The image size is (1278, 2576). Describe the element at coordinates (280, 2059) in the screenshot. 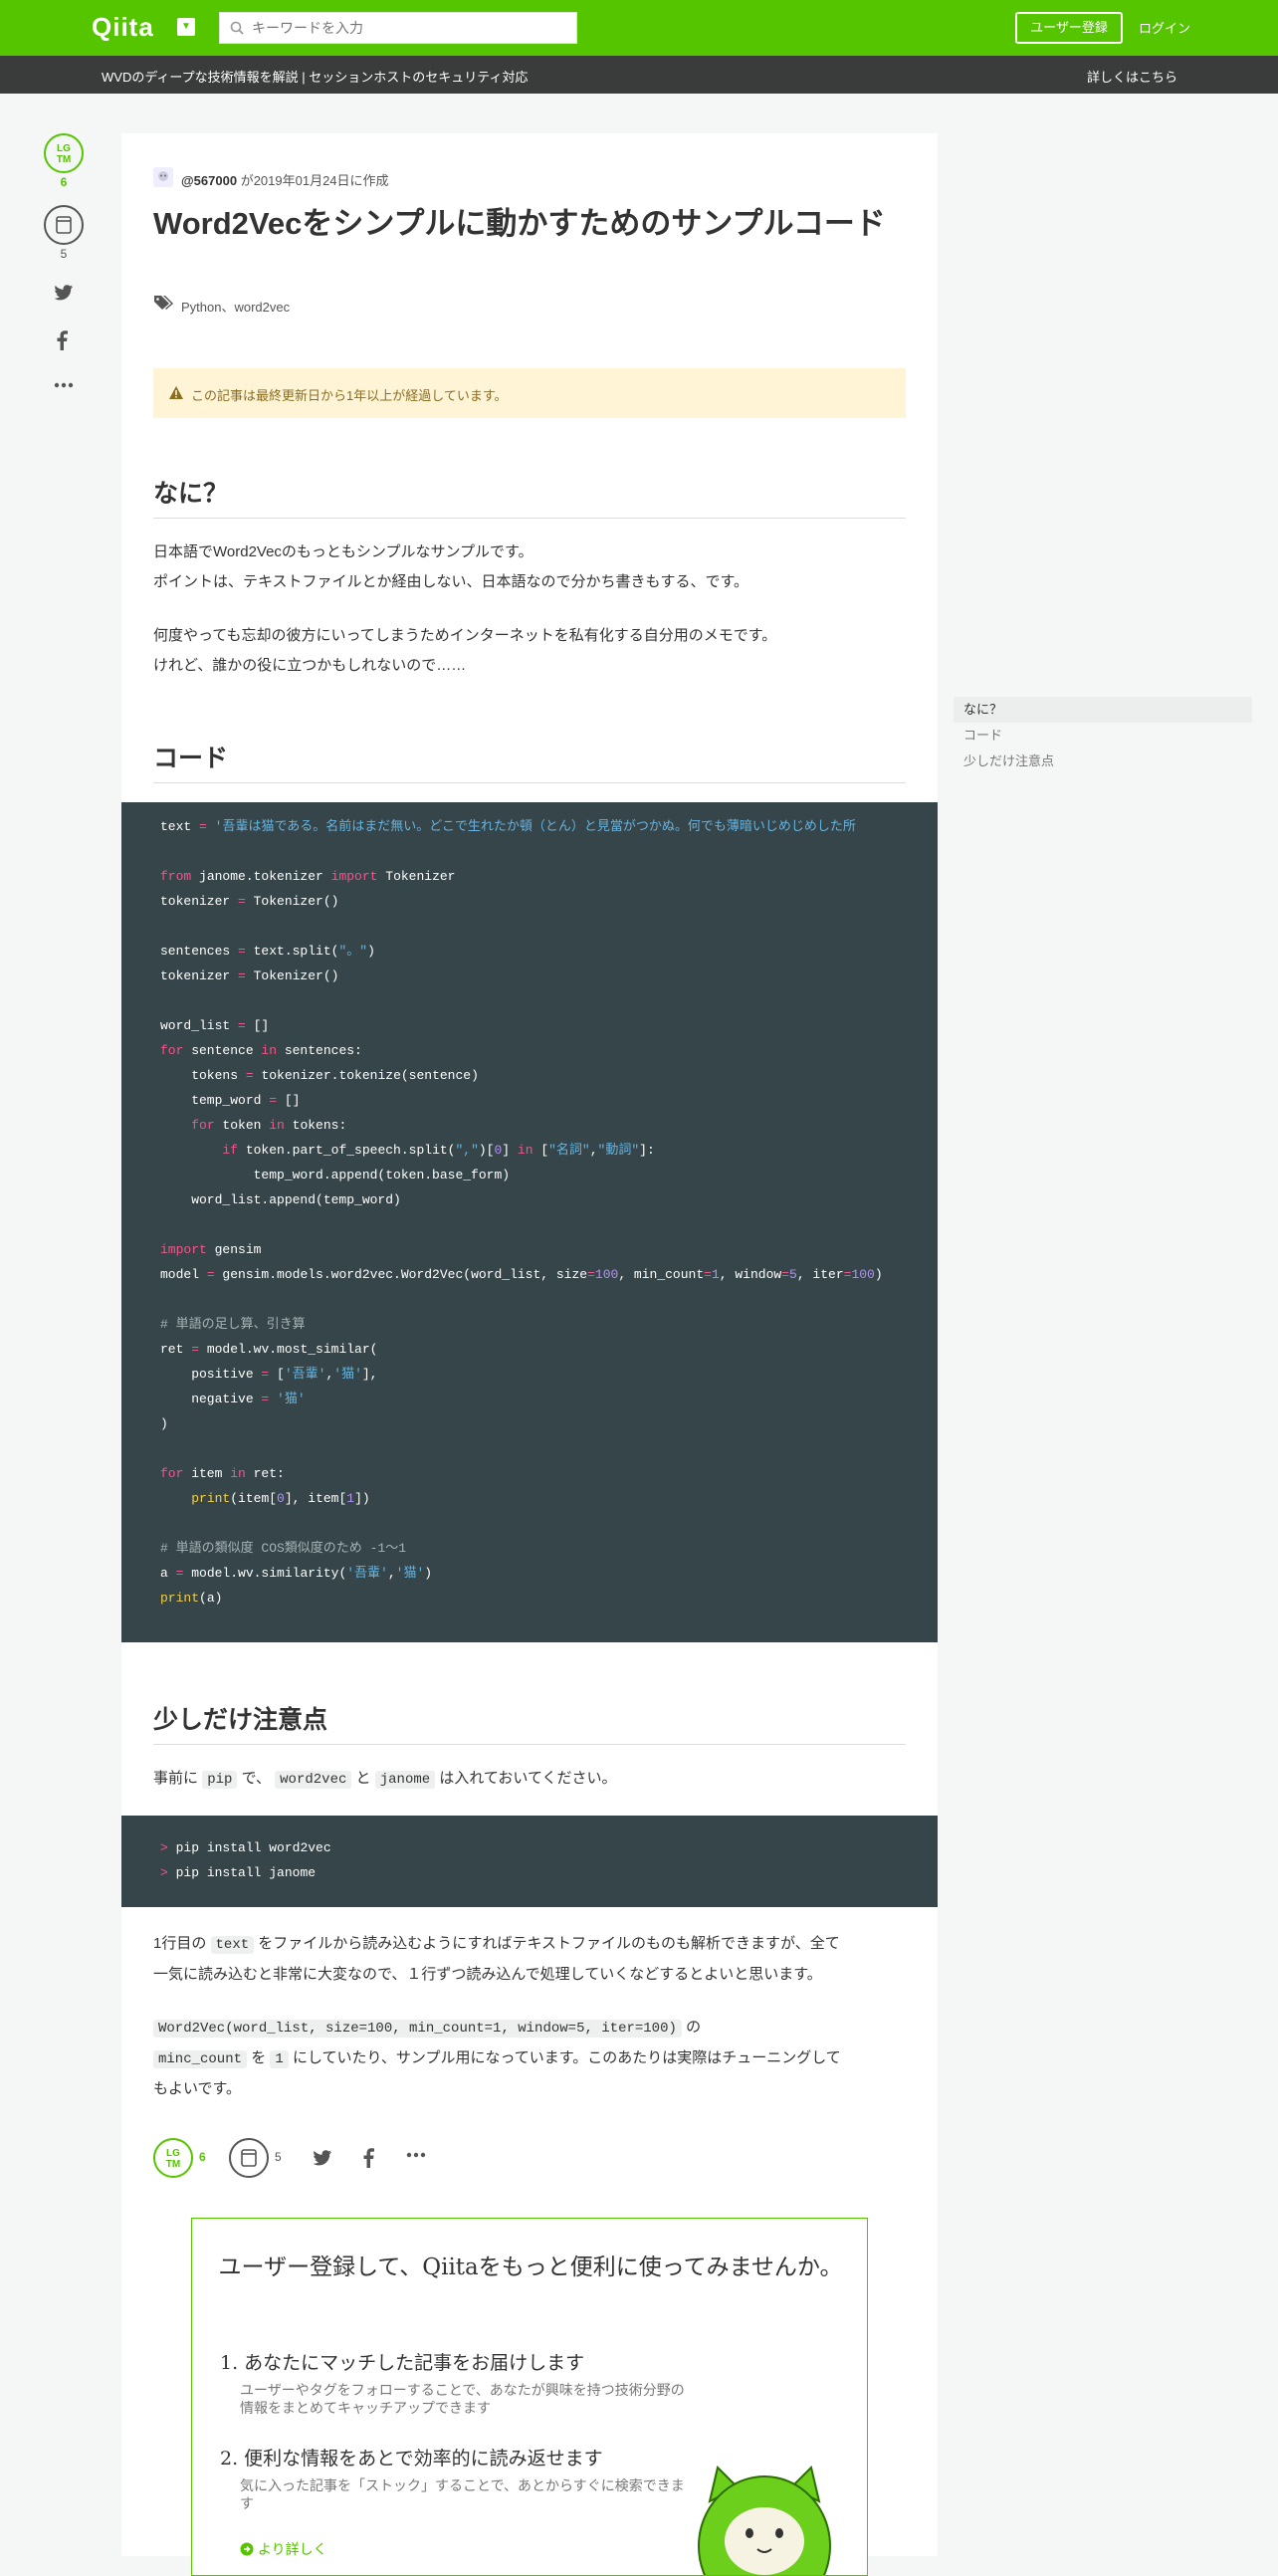

I see `inline-code-one: 1` at that location.